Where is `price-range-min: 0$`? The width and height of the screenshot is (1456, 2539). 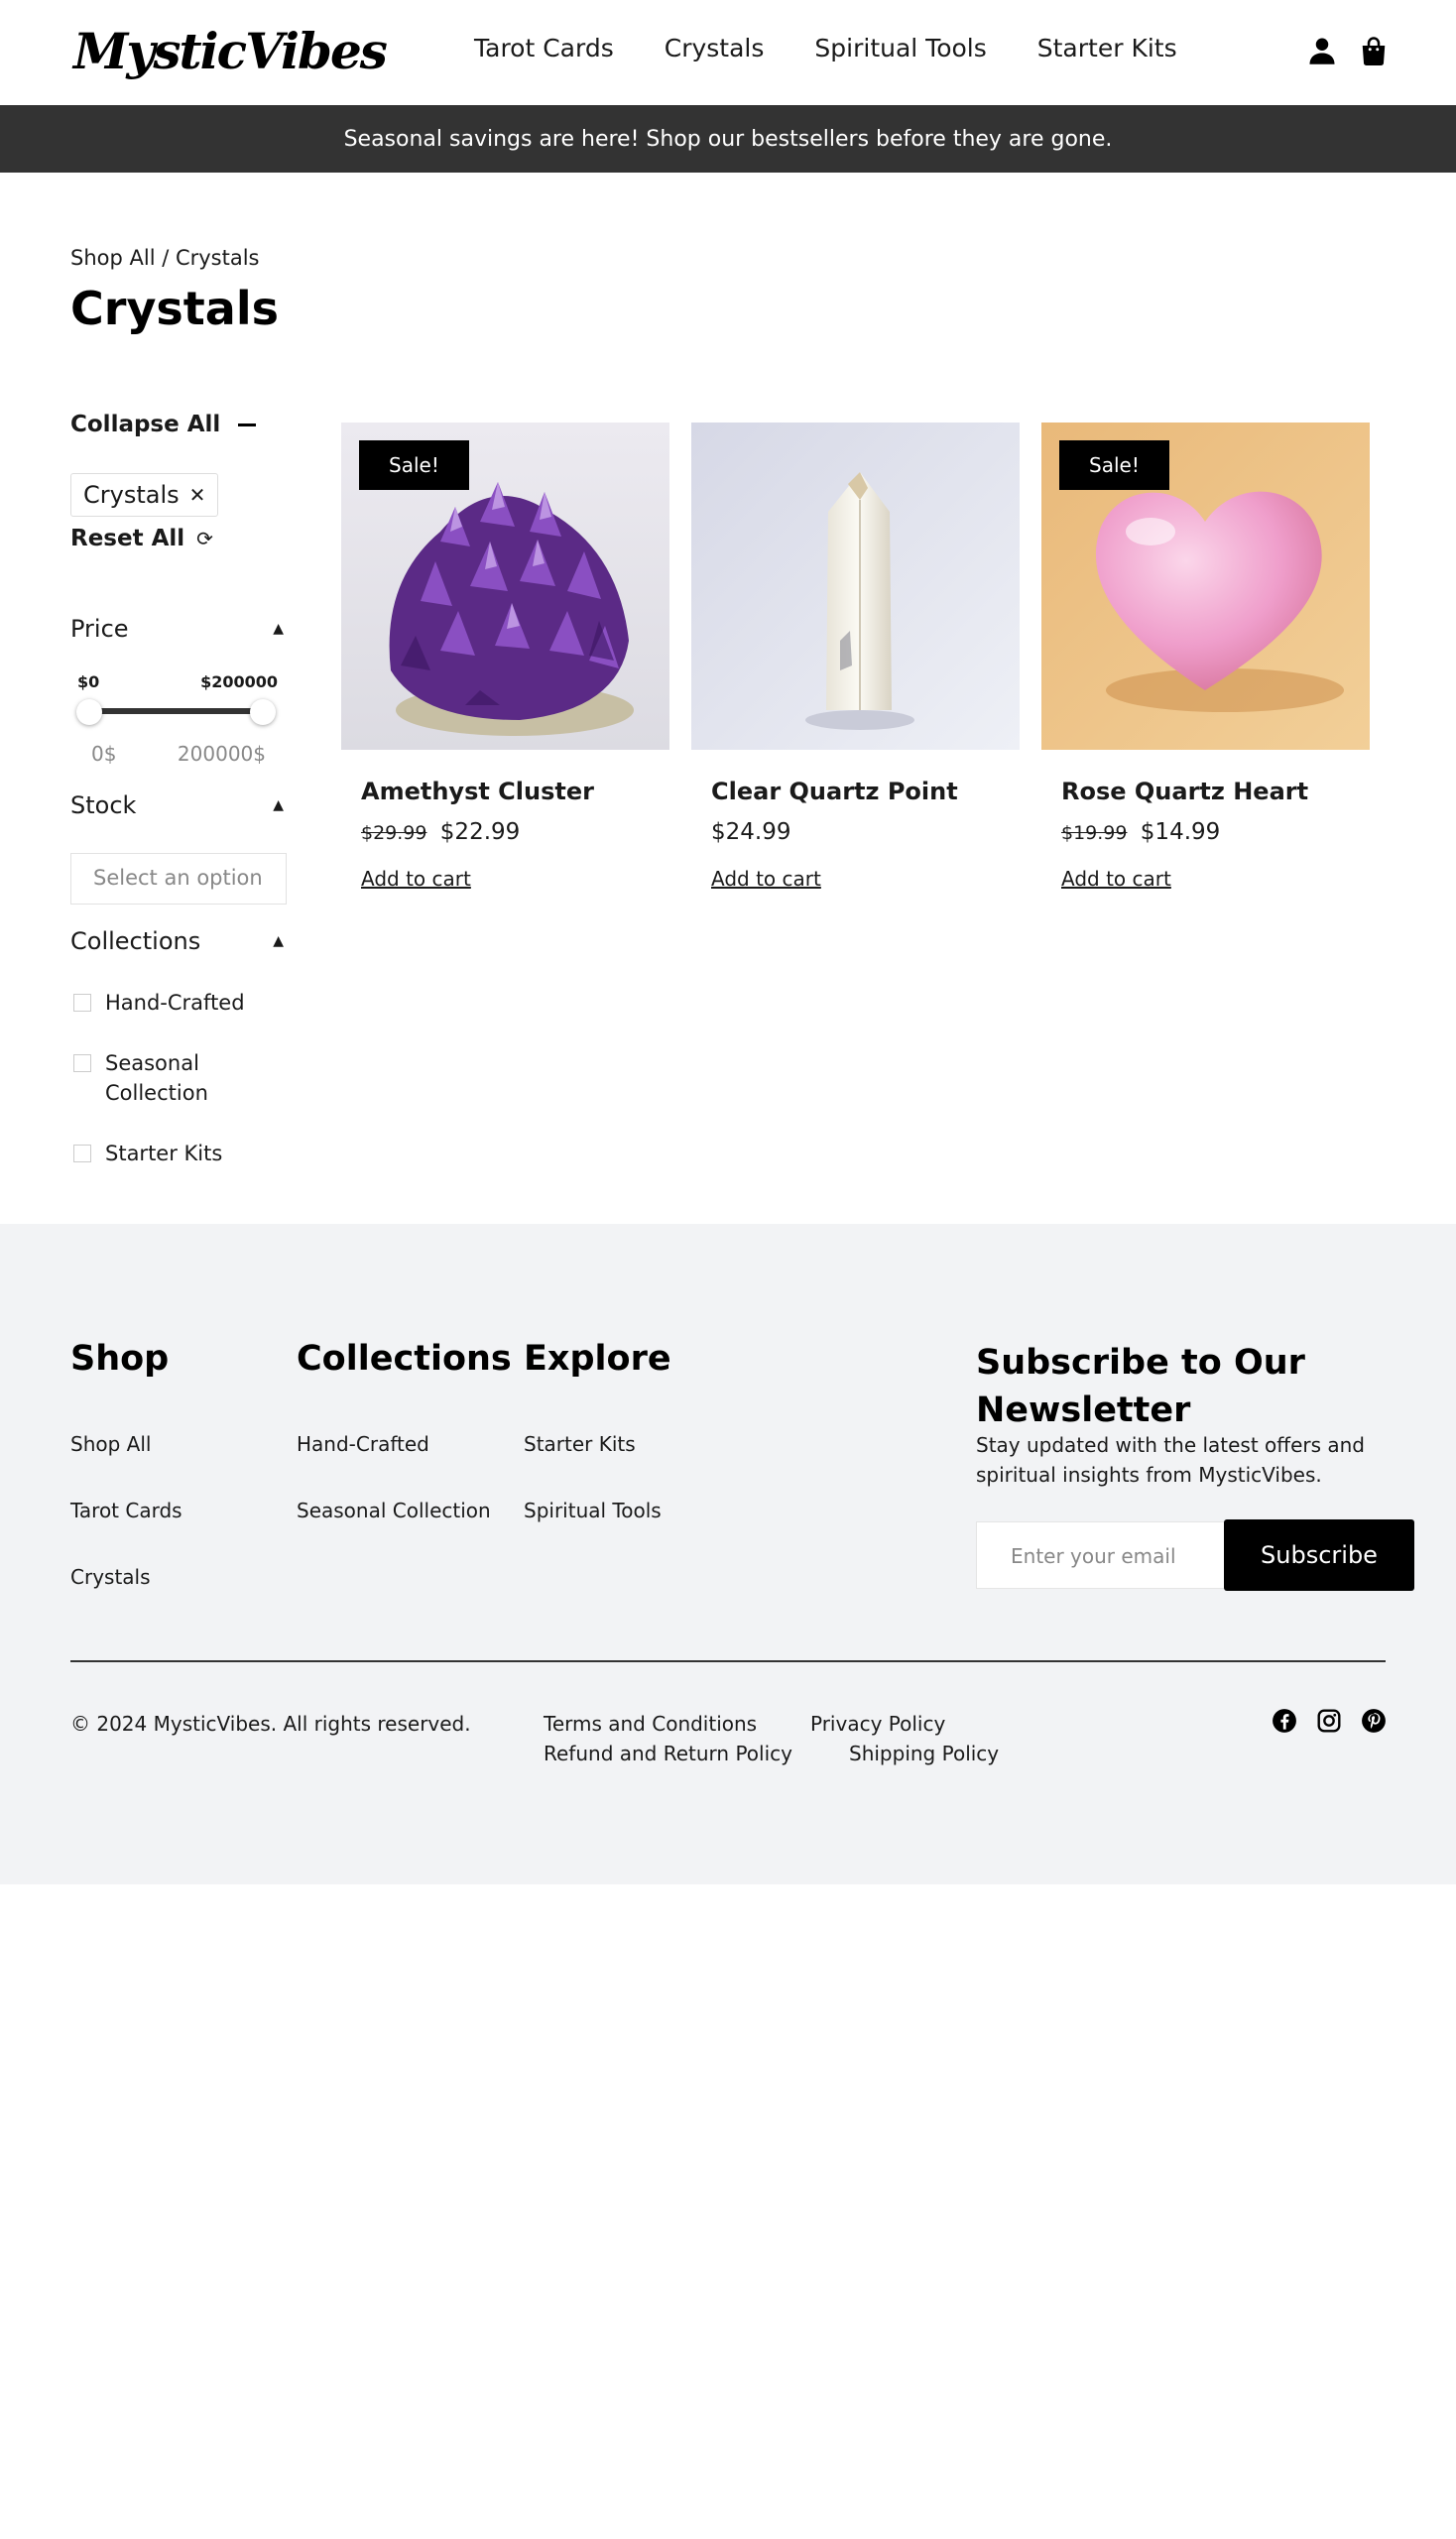 price-range-min: 0$ is located at coordinates (104, 754).